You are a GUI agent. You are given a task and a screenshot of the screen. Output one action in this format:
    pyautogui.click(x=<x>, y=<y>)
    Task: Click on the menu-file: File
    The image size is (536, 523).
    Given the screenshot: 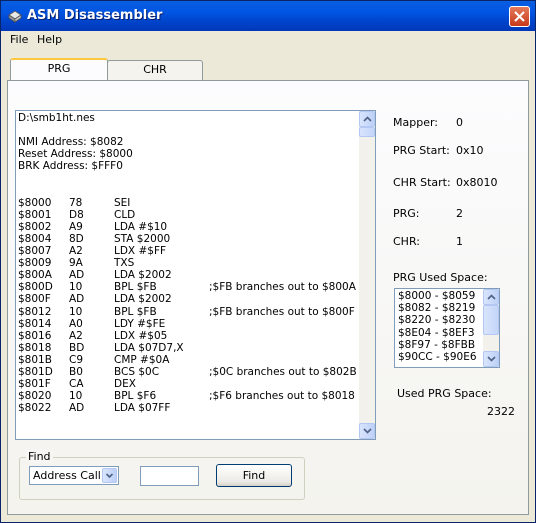 What is the action you would take?
    pyautogui.click(x=19, y=39)
    